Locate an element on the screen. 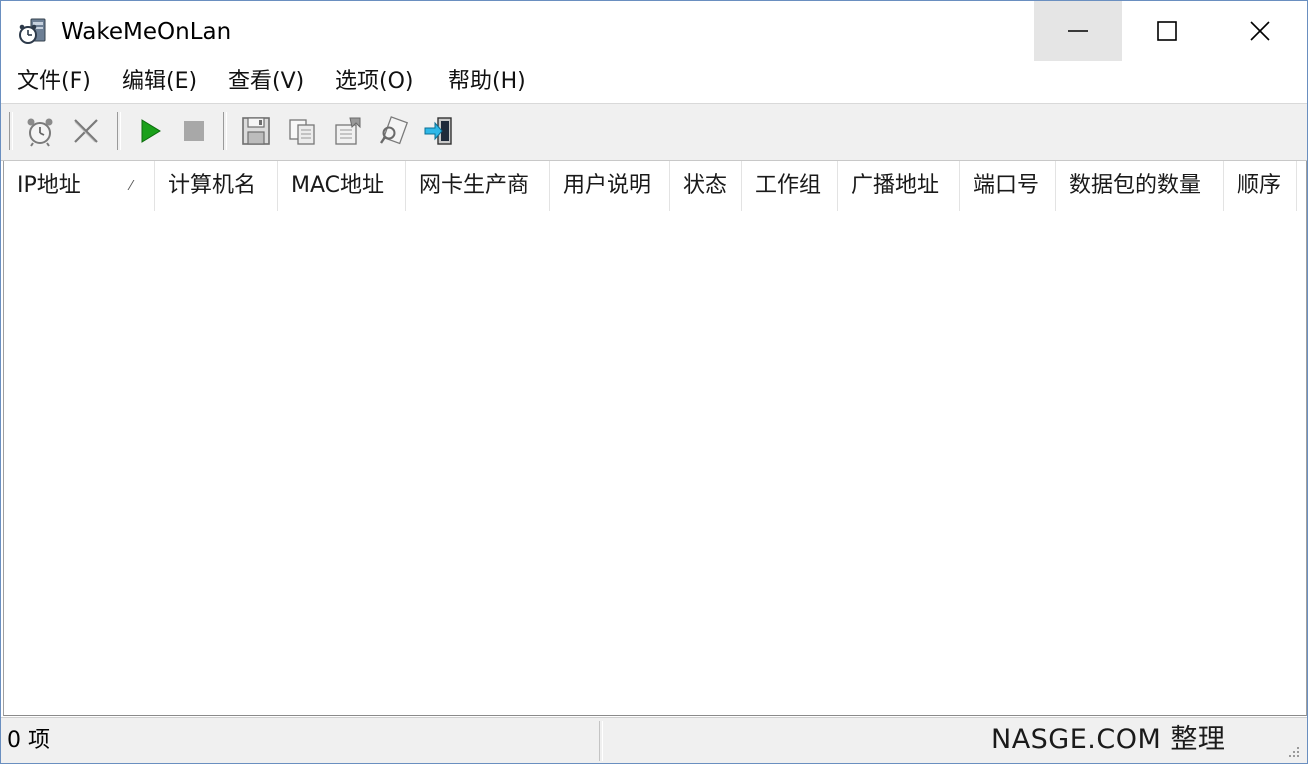 This screenshot has height=764, width=1308. column-header-mac: MAC地址 is located at coordinates (342, 186).